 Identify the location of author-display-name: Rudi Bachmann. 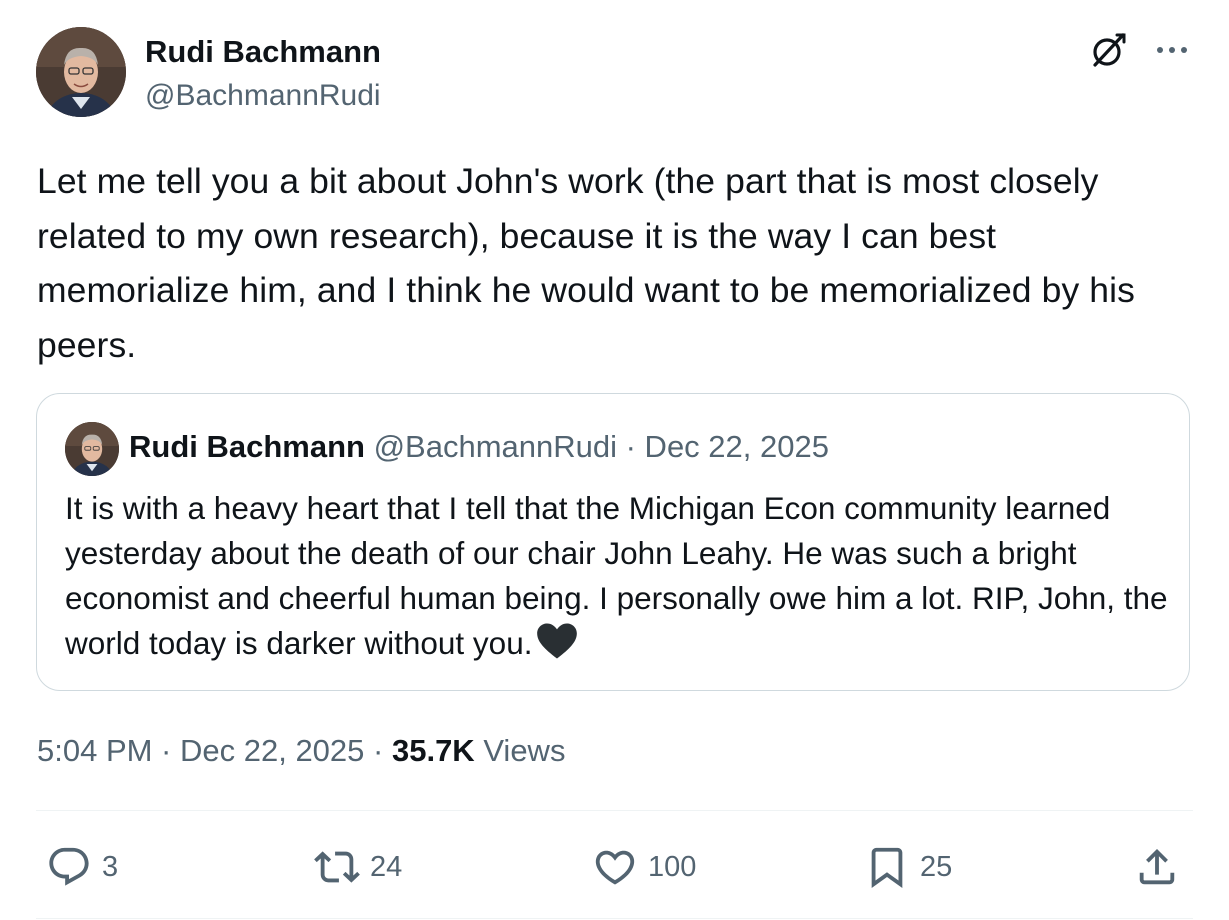
(263, 52).